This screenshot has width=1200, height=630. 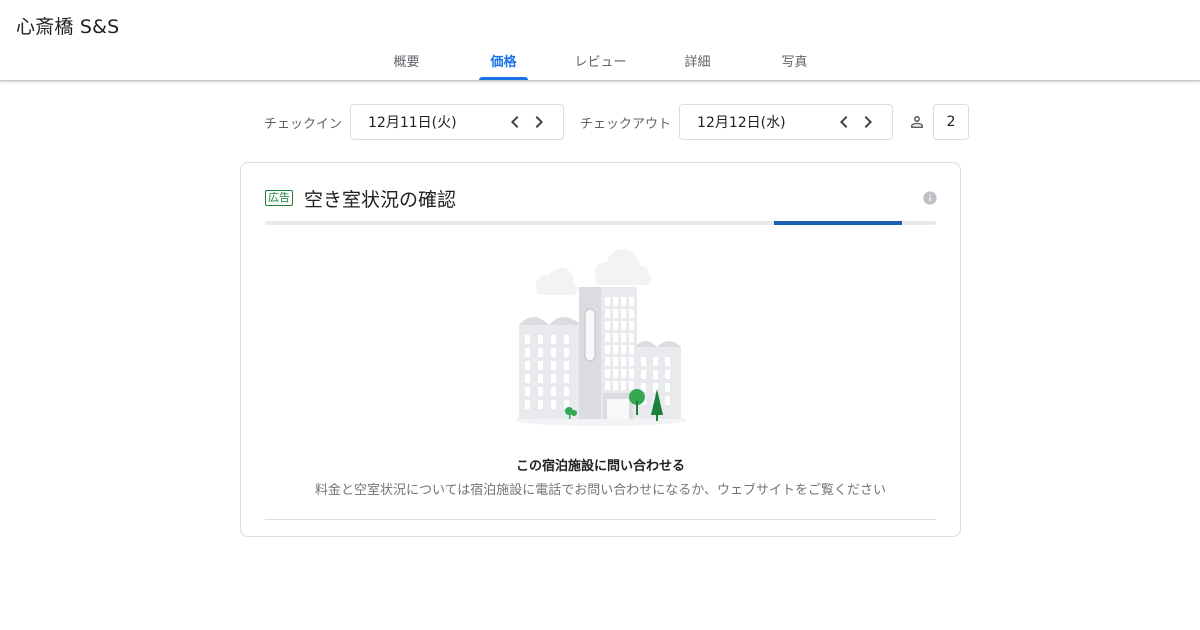 I want to click on hotel-buildings-illustration, so click(x=601, y=337).